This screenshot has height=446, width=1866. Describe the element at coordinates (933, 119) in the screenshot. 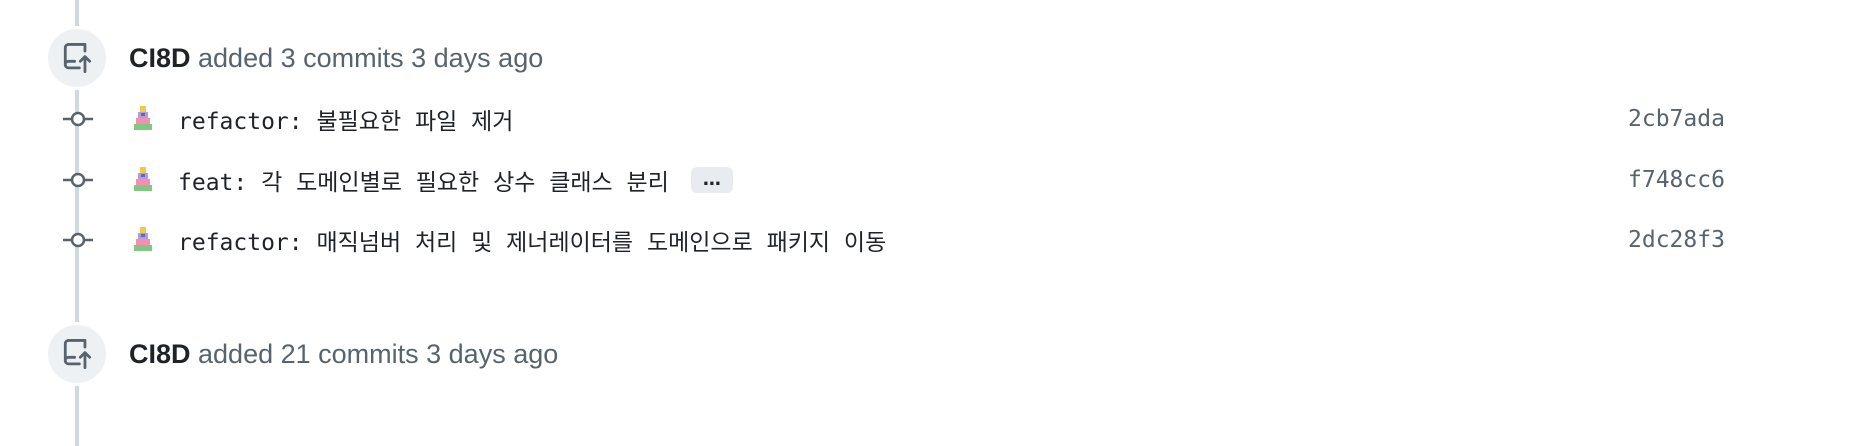

I see `commit-row: refactor: 불필요한 파일 제거 2cb7ada` at that location.